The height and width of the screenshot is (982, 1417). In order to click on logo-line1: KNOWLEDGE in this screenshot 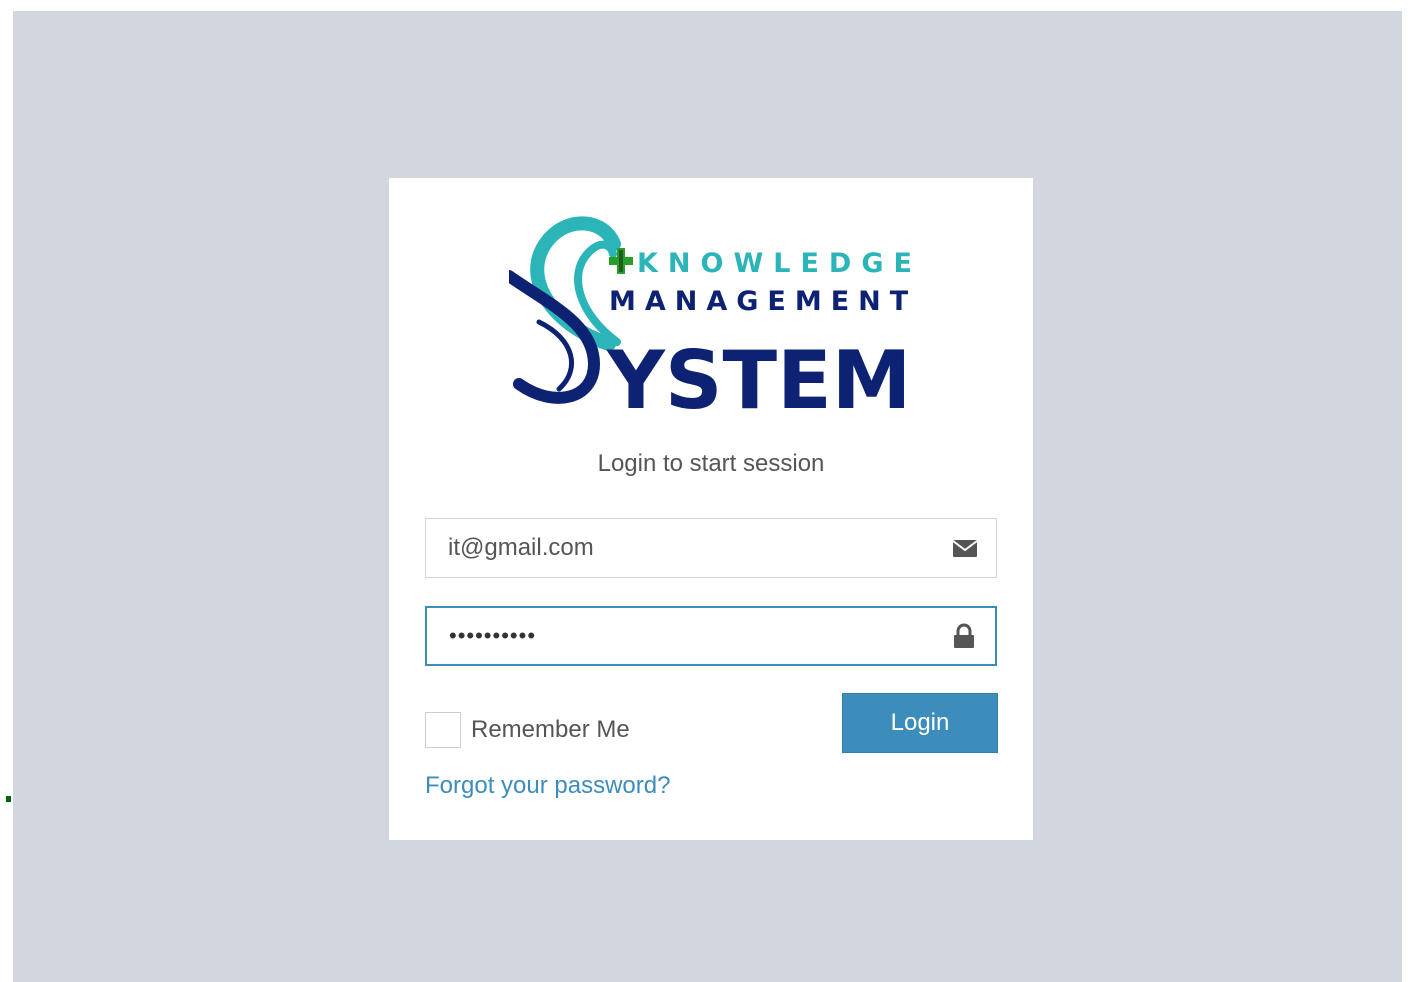, I will do `click(778, 263)`.